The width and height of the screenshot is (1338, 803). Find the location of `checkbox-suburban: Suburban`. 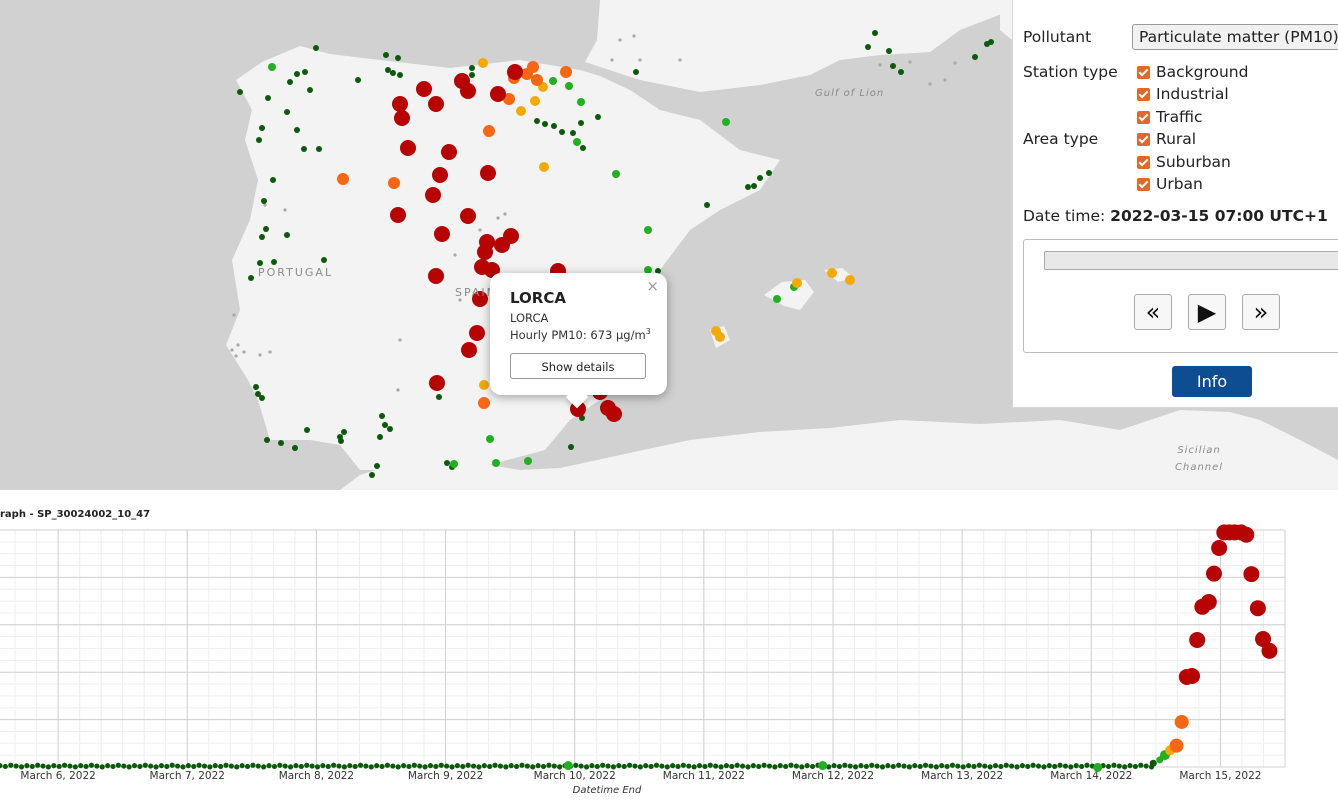

checkbox-suburban: Suburban is located at coordinates (1184, 162).